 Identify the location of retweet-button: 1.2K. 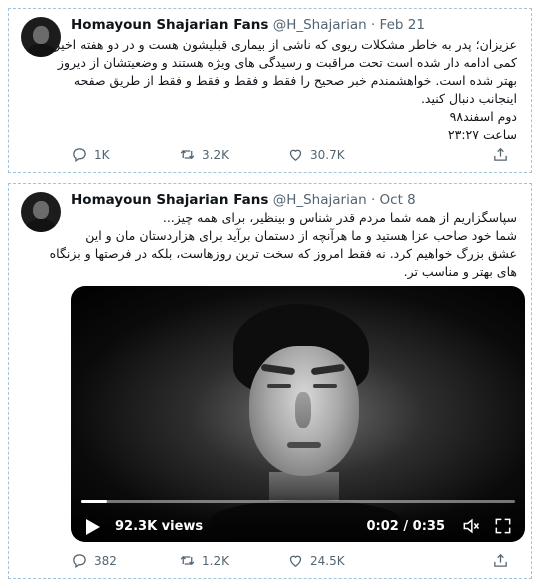
(233, 560).